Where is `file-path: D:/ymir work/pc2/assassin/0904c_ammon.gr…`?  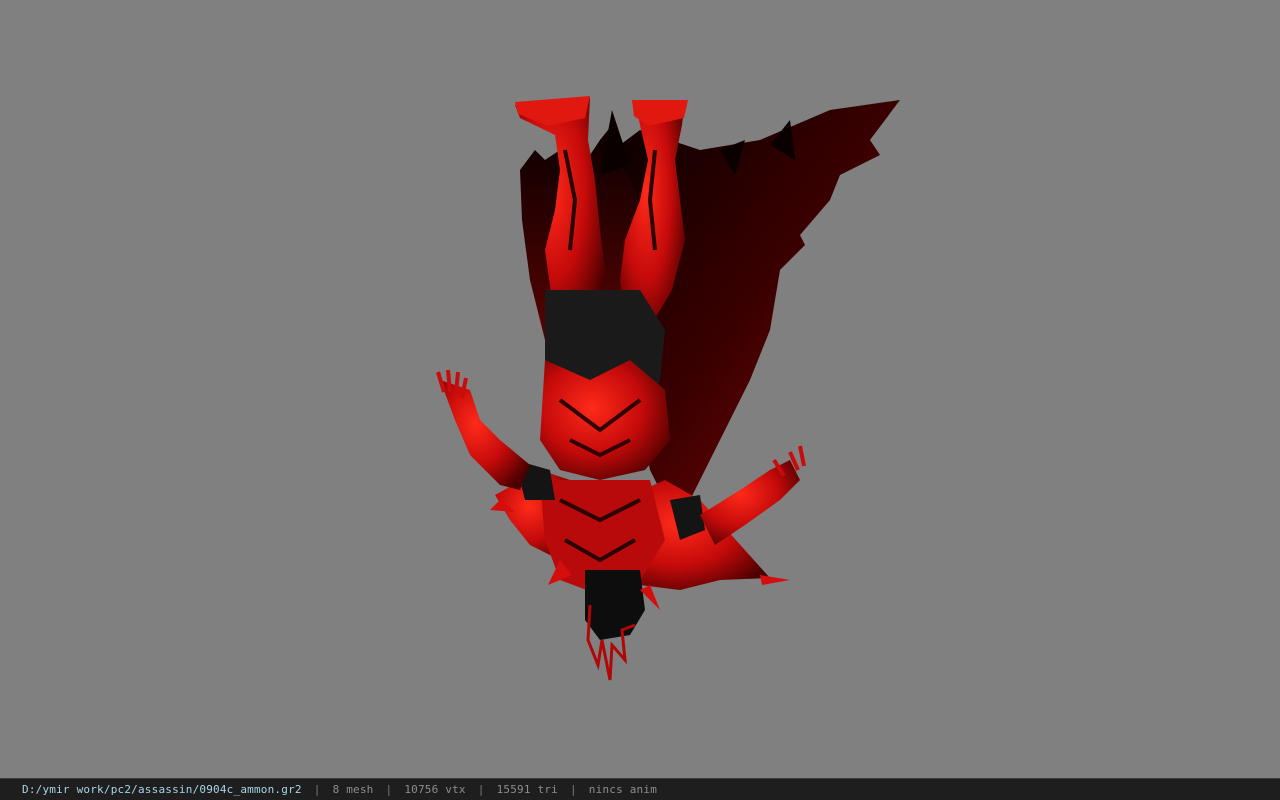
file-path: D:/ymir work/pc2/assassin/0904c_ammon.gr… is located at coordinates (162, 789).